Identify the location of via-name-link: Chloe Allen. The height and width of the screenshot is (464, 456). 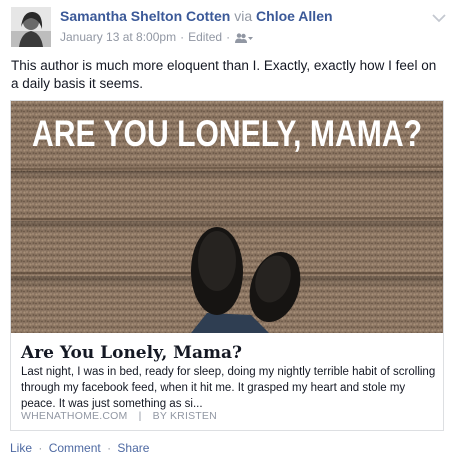
(294, 16).